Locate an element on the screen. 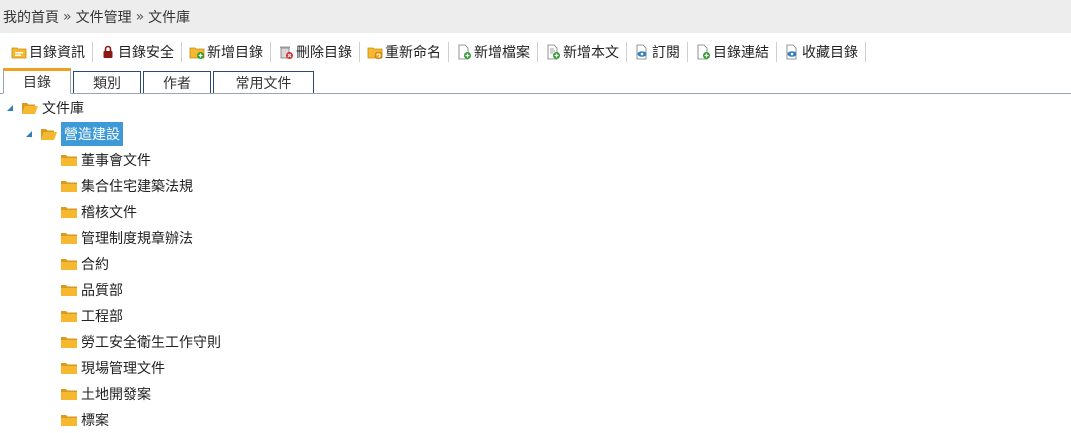 The image size is (1071, 433). tree-child-label: 集合住宅建築法規 is located at coordinates (137, 187).